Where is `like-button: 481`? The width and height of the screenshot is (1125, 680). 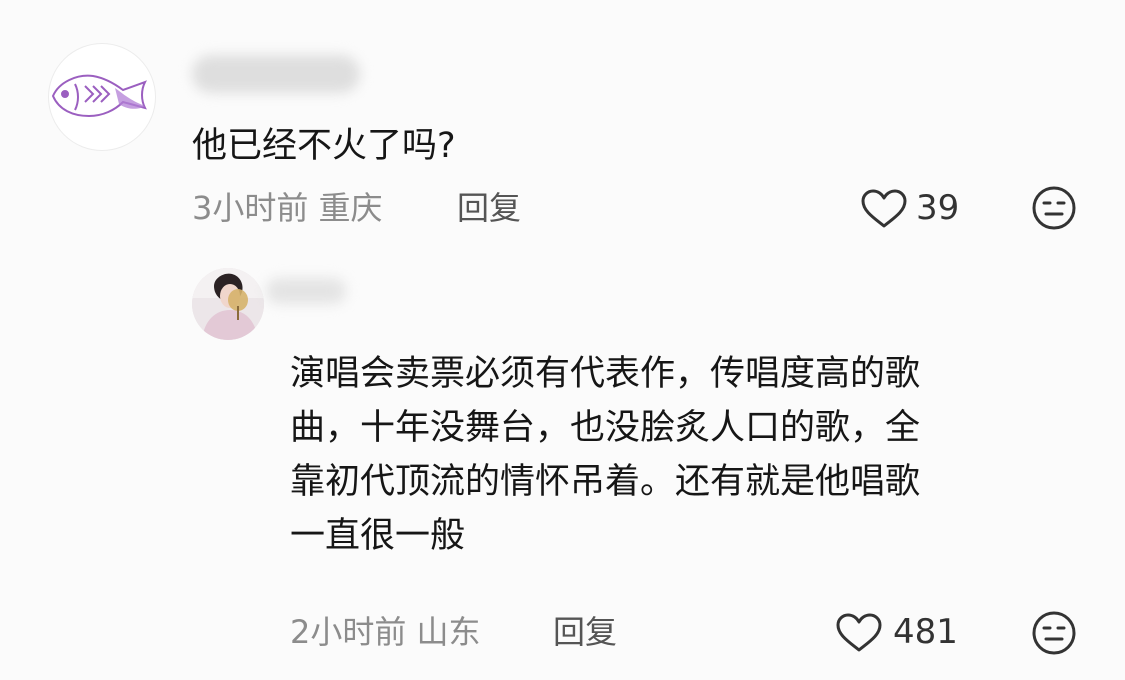
like-button: 481 is located at coordinates (905, 632).